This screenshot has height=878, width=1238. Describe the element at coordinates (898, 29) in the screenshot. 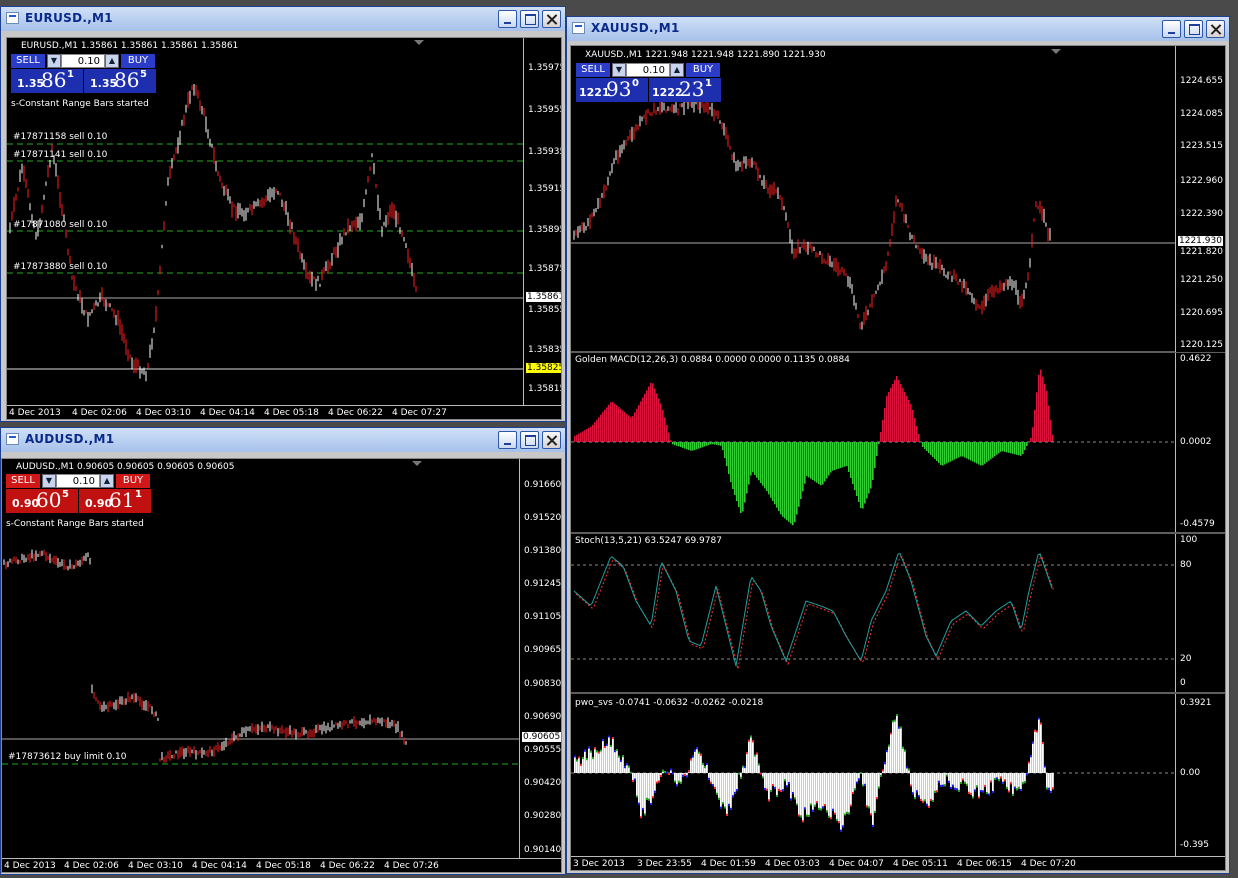

I see `xauusd-titlebar: XAUUSD.,M1` at that location.